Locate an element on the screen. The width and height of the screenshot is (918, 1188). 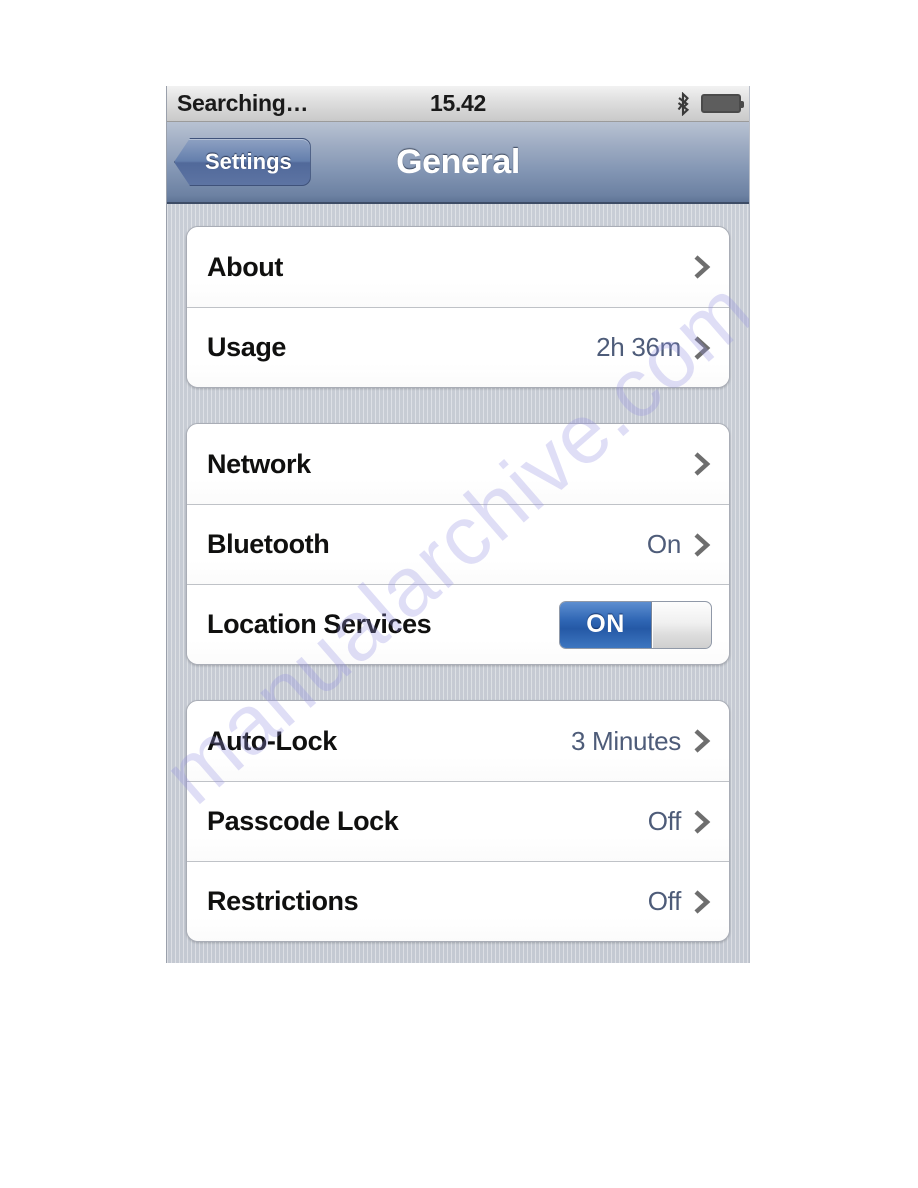
row-label: Bluetooth is located at coordinates (268, 544).